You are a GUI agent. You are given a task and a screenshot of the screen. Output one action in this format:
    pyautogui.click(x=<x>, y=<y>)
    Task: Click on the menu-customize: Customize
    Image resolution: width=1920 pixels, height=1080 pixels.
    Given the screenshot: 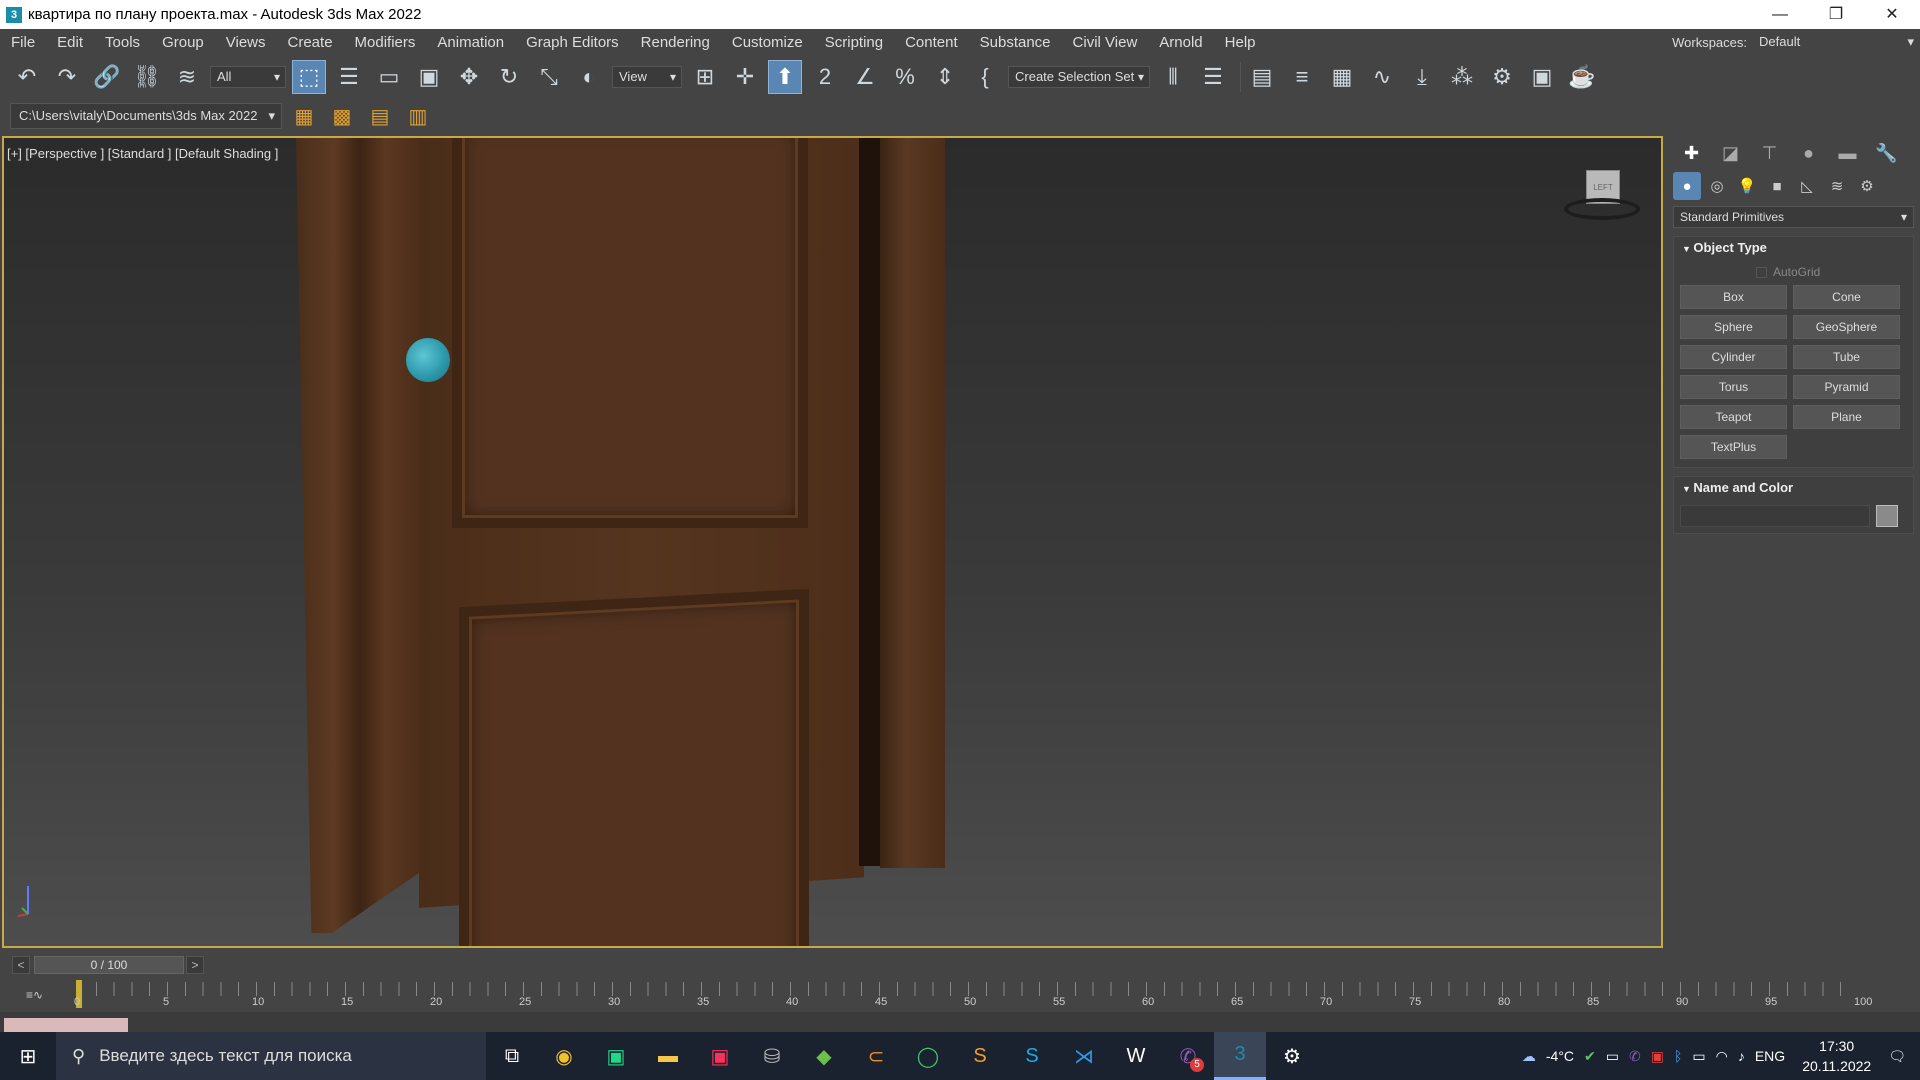 What is the action you would take?
    pyautogui.click(x=767, y=42)
    